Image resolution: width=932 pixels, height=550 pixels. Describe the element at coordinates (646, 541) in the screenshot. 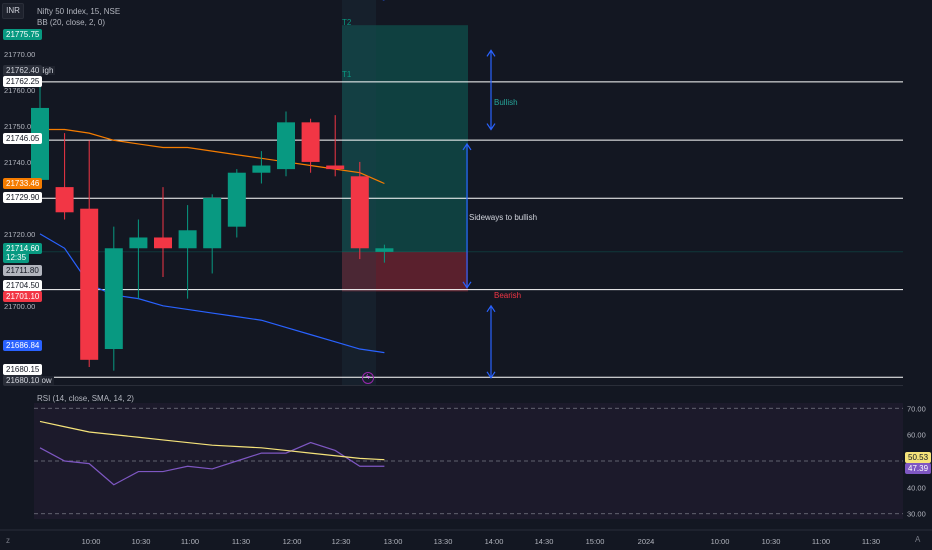

I see `x-tick-label: 2024` at that location.